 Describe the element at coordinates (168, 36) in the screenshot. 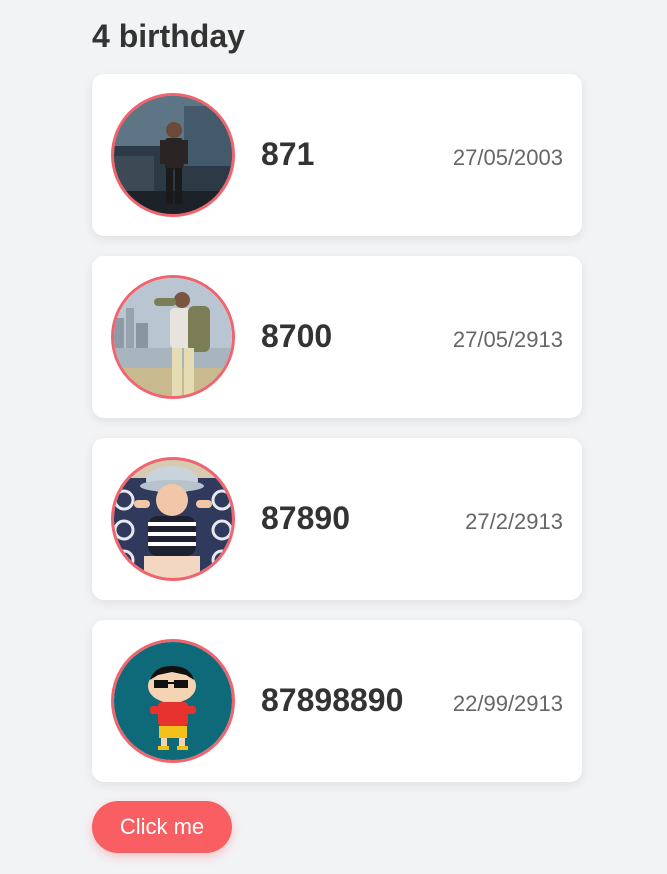

I see `page-title: 4 birthday` at that location.